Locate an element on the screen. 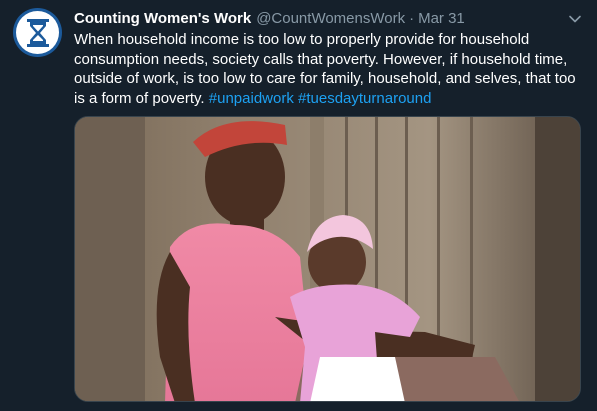 Image resolution: width=597 pixels, height=411 pixels. display-name: Counting Women's Work is located at coordinates (162, 18).